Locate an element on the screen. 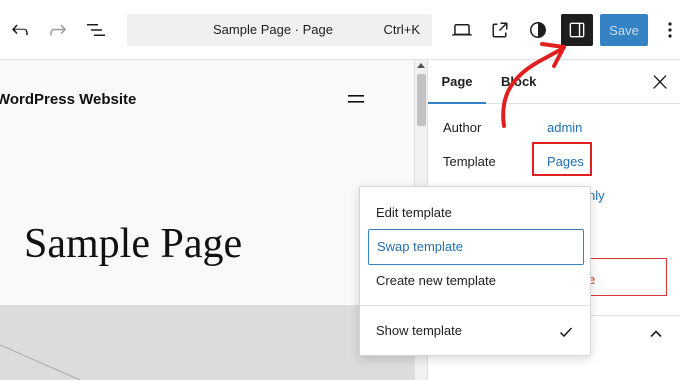 The width and height of the screenshot is (680, 380). save-button: Save is located at coordinates (624, 30).